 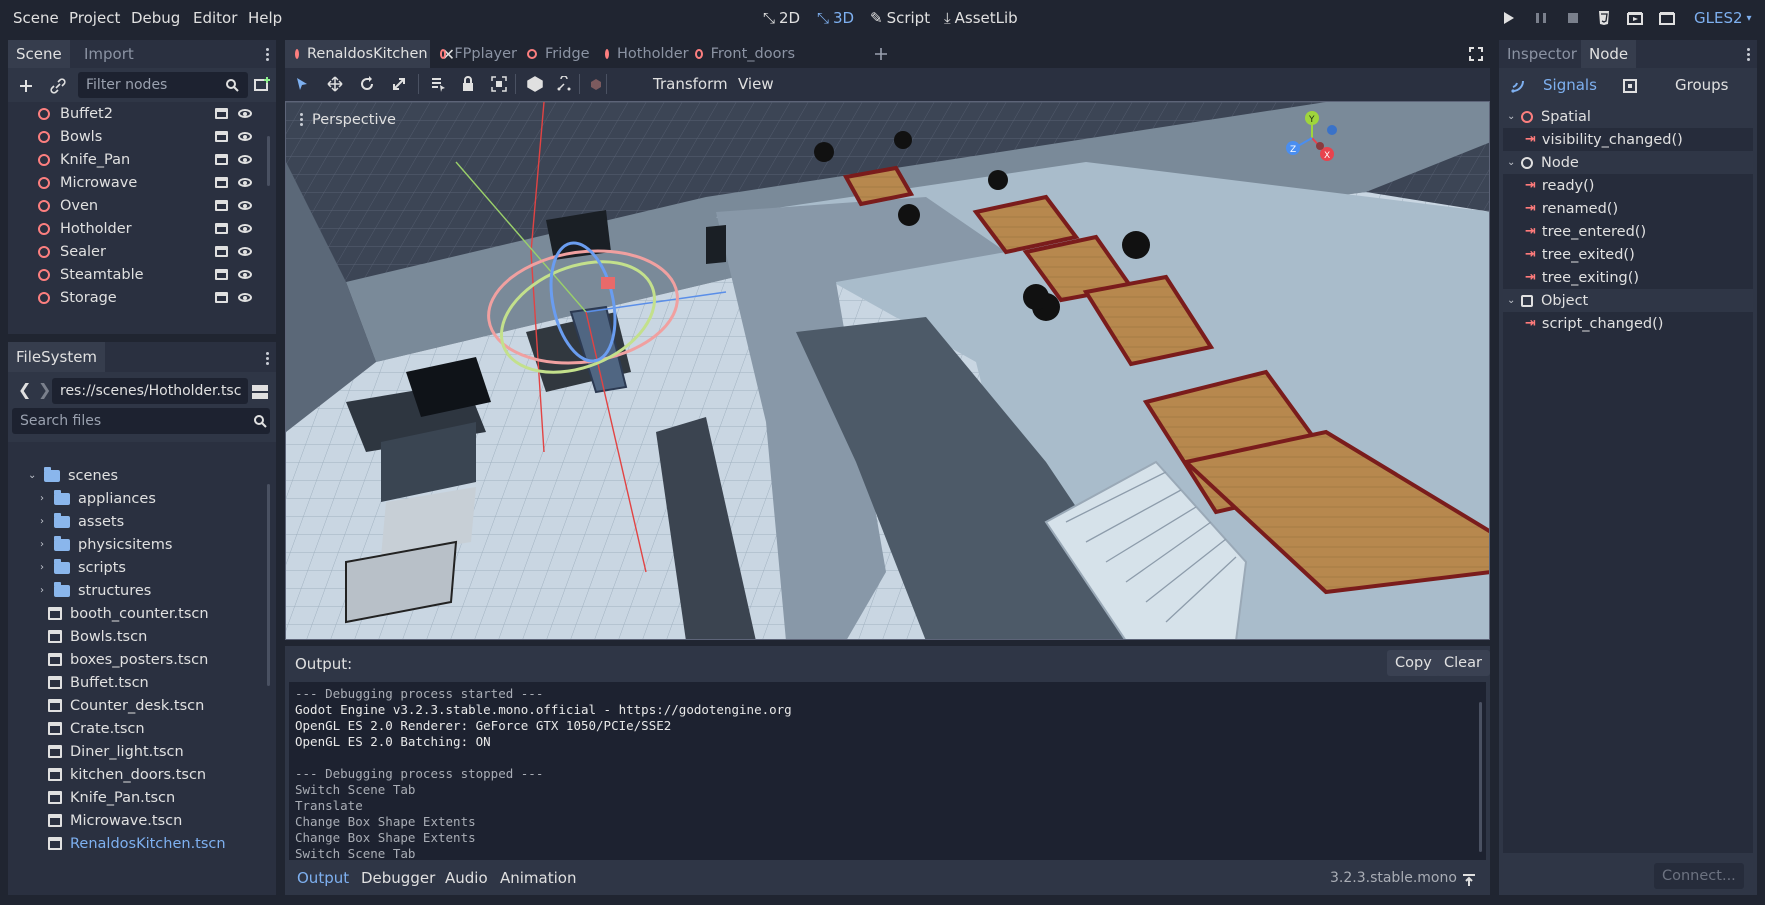 What do you see at coordinates (163, 85) in the screenshot?
I see `filter-nodes-input: Filter nodes` at bounding box center [163, 85].